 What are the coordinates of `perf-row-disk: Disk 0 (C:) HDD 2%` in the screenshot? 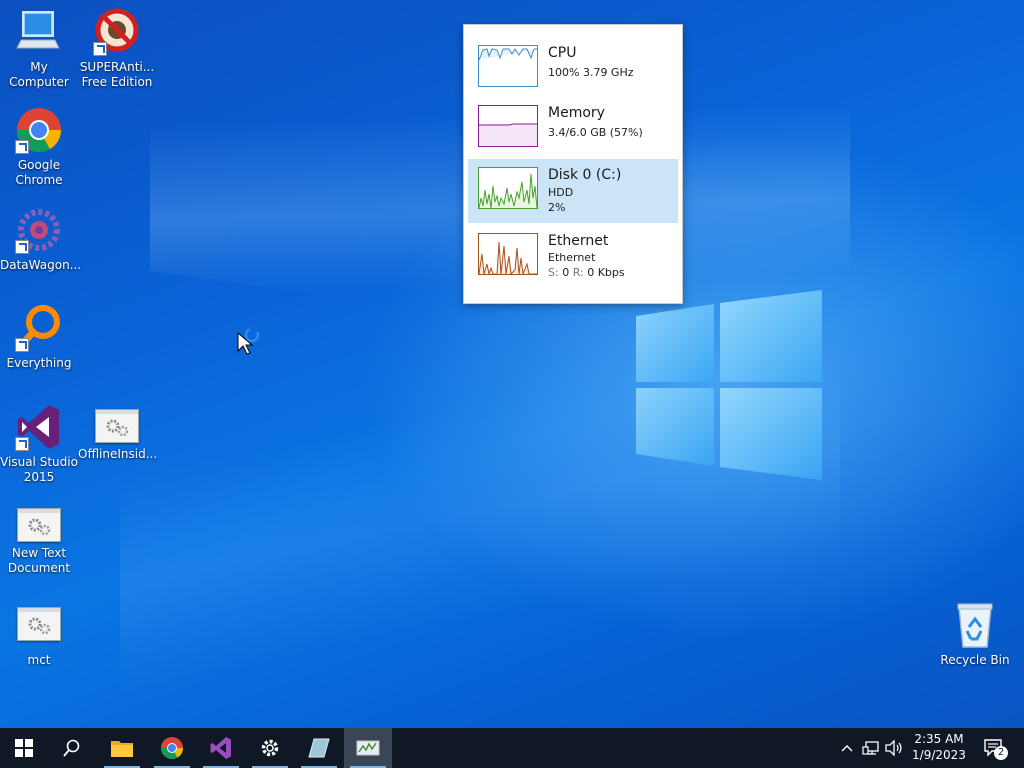 It's located at (573, 191).